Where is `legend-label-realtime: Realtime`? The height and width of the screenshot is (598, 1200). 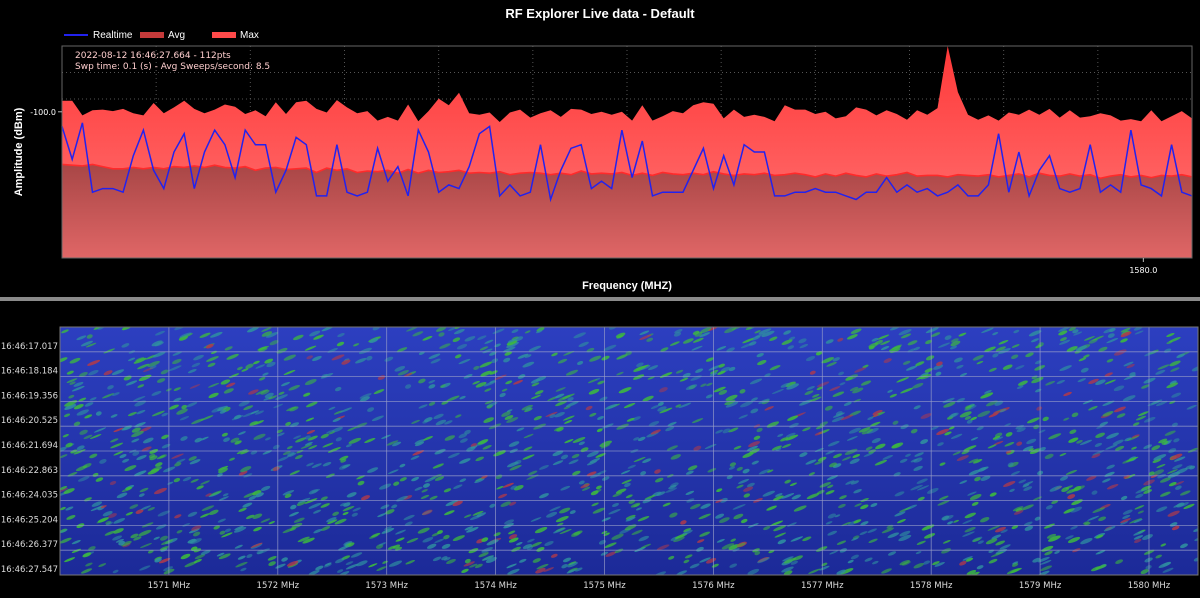 legend-label-realtime: Realtime is located at coordinates (113, 35).